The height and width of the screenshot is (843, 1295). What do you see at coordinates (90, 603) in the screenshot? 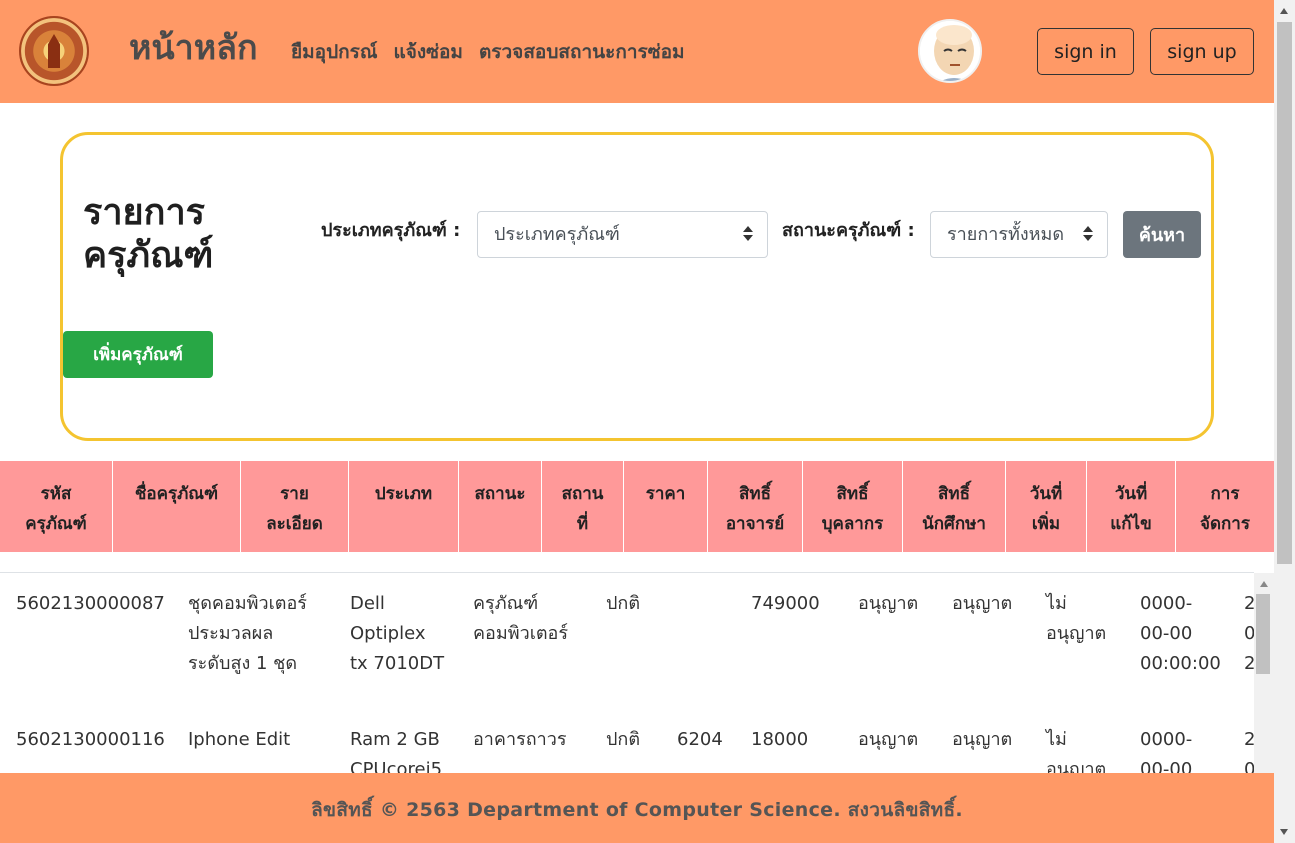
I see `cell-code: 5602130000087` at bounding box center [90, 603].